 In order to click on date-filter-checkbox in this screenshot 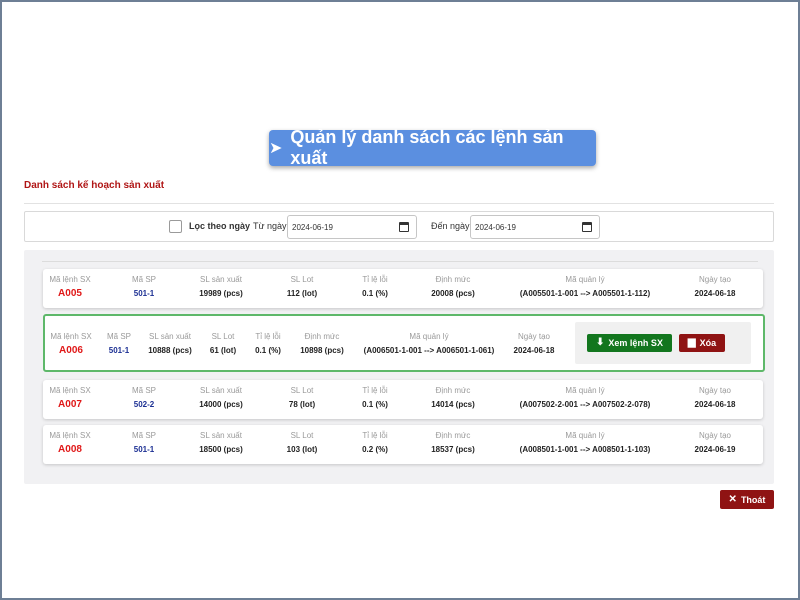, I will do `click(175, 226)`.